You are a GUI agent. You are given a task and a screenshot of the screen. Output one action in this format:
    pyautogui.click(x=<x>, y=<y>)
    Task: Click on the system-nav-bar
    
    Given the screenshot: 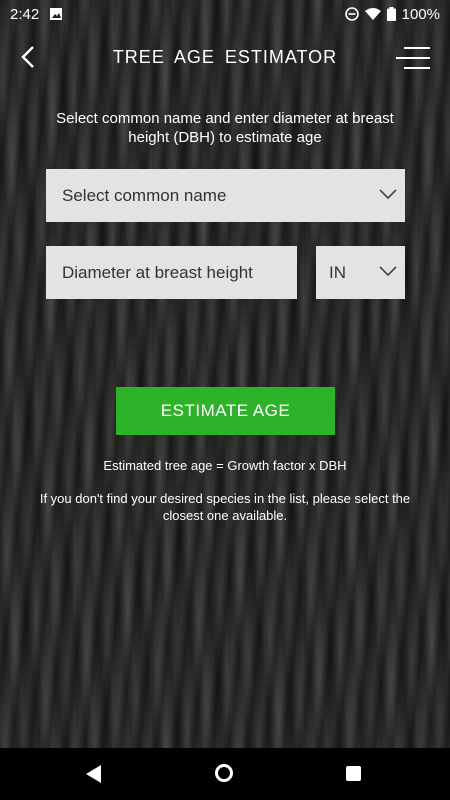 What is the action you would take?
    pyautogui.click(x=225, y=774)
    